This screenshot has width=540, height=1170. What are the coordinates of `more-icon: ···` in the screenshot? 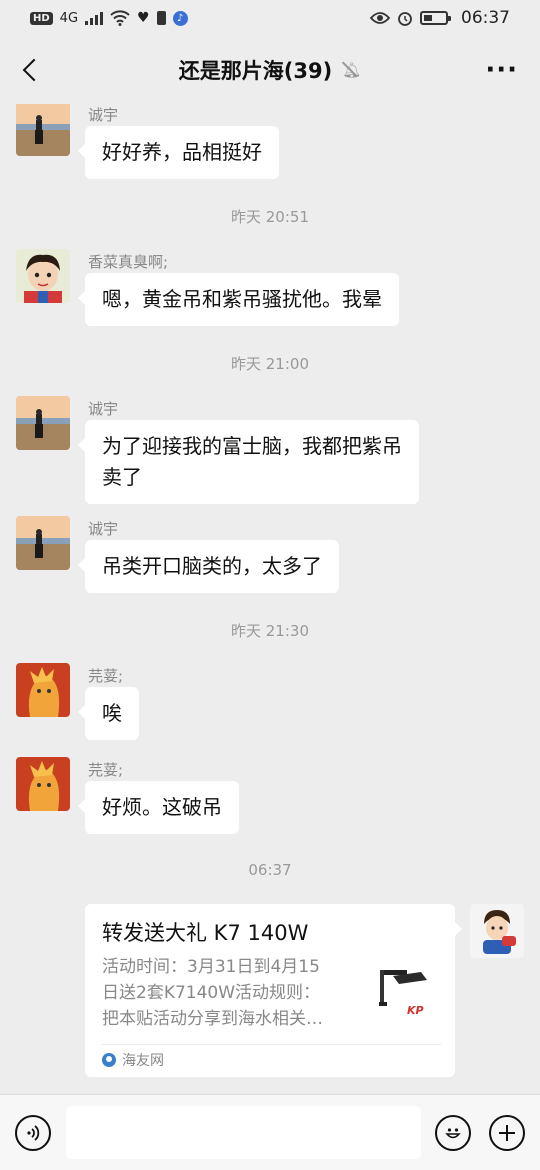 It's located at (501, 70).